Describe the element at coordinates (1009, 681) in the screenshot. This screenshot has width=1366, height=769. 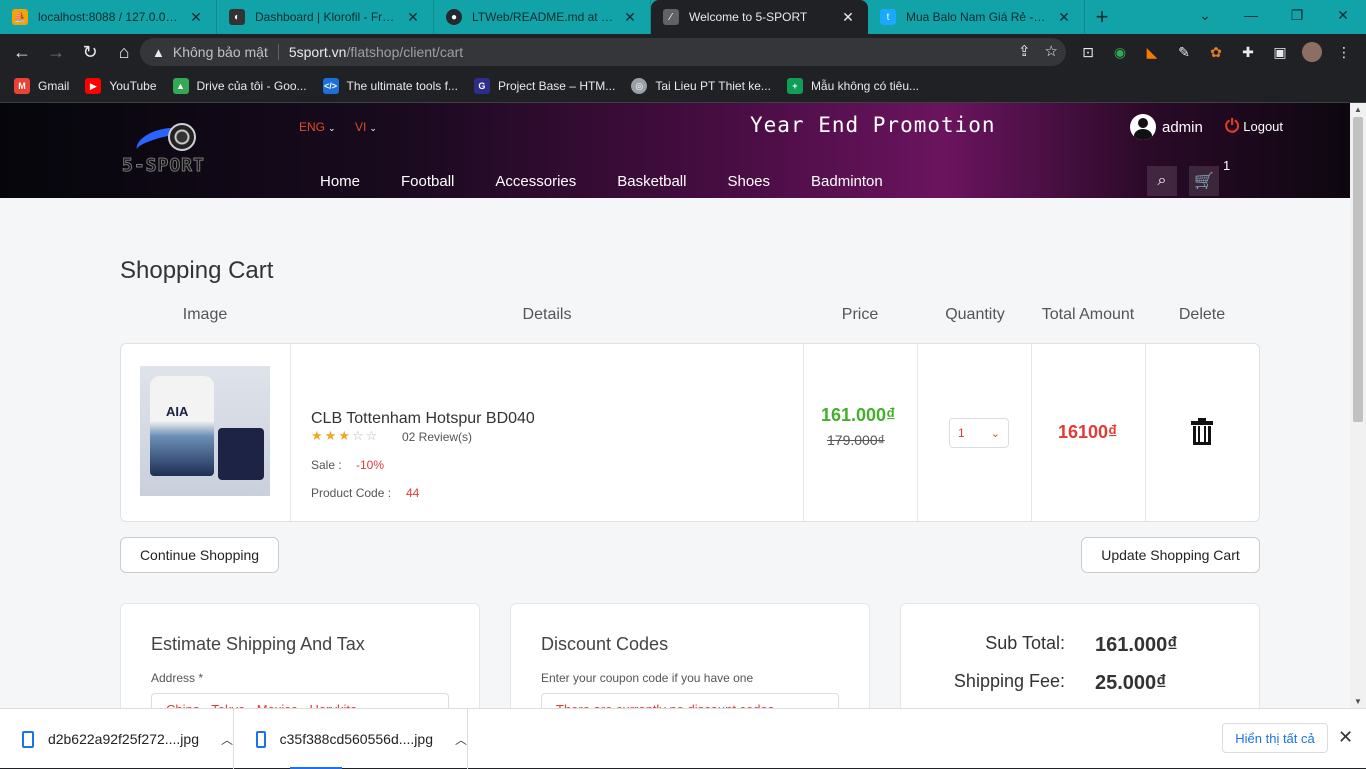
I see `shipping-fee-label: Shipping Fee:` at that location.